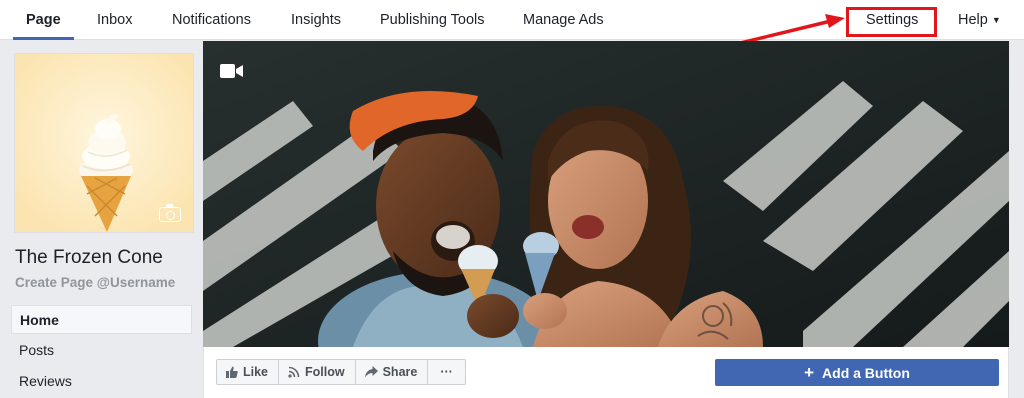  Describe the element at coordinates (114, 20) in the screenshot. I see `tab-inbox: Inbox` at that location.